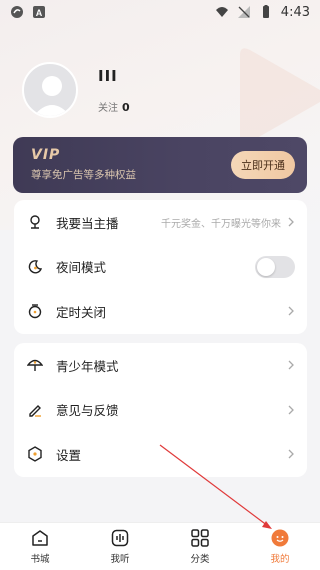 The height and width of the screenshot is (570, 320). I want to click on menu-item-label: 青少年模式, so click(87, 366).